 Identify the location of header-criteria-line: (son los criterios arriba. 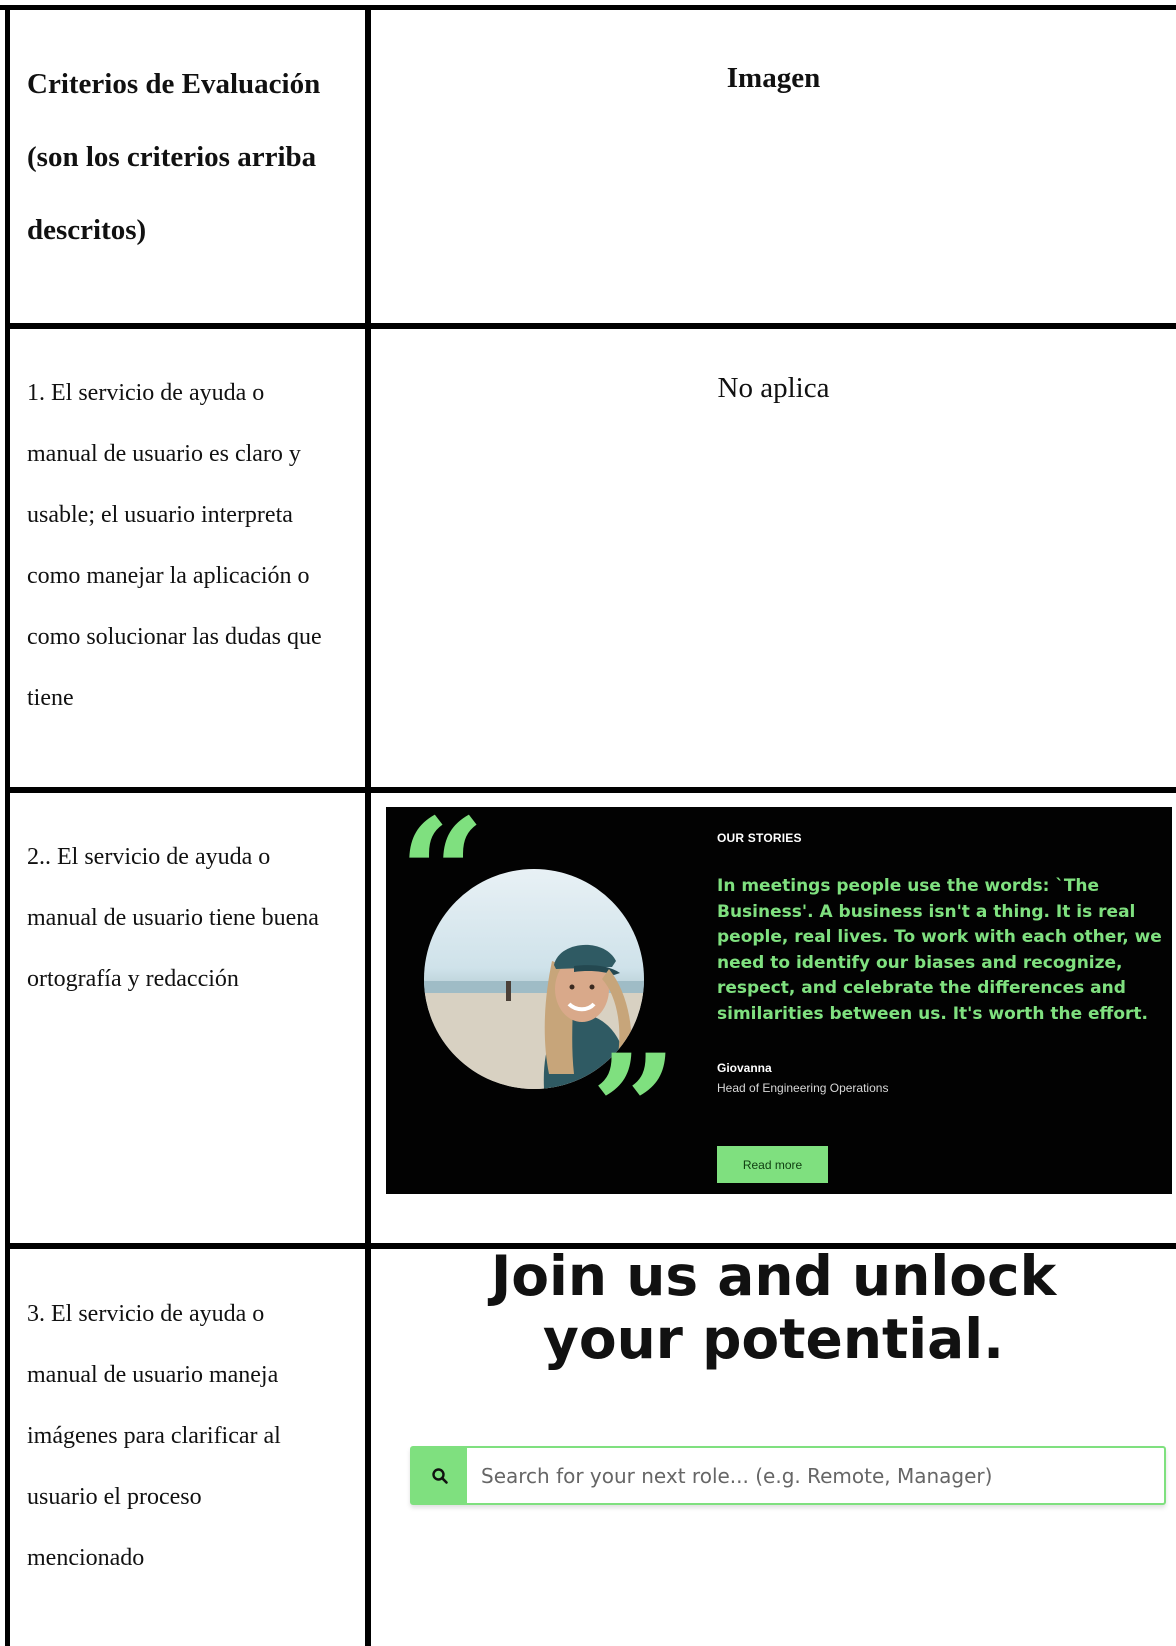
(172, 157).